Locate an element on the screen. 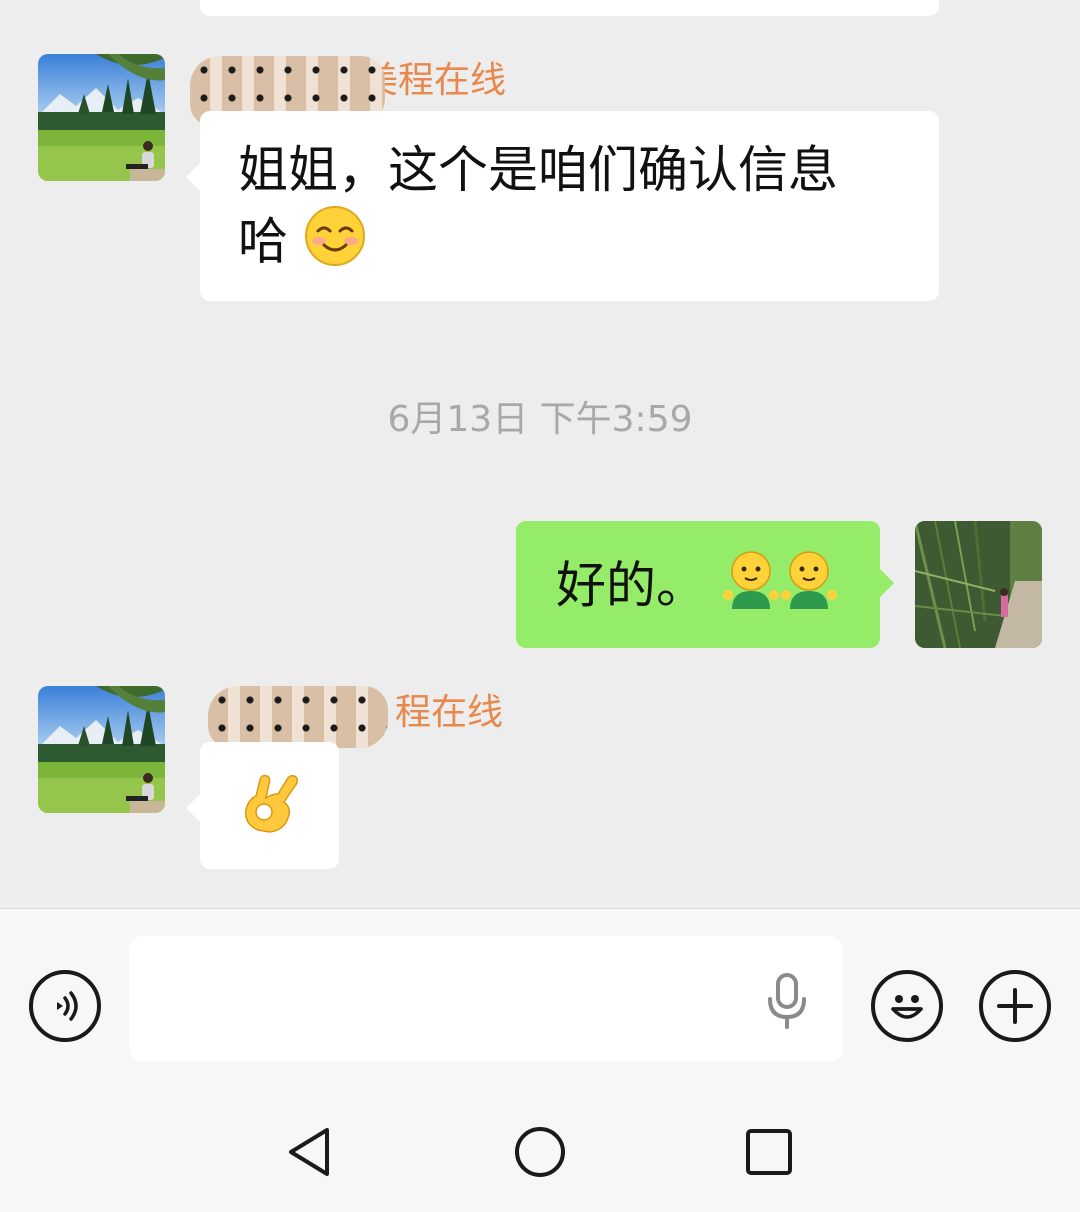  system-navigation-bar is located at coordinates (540, 1146).